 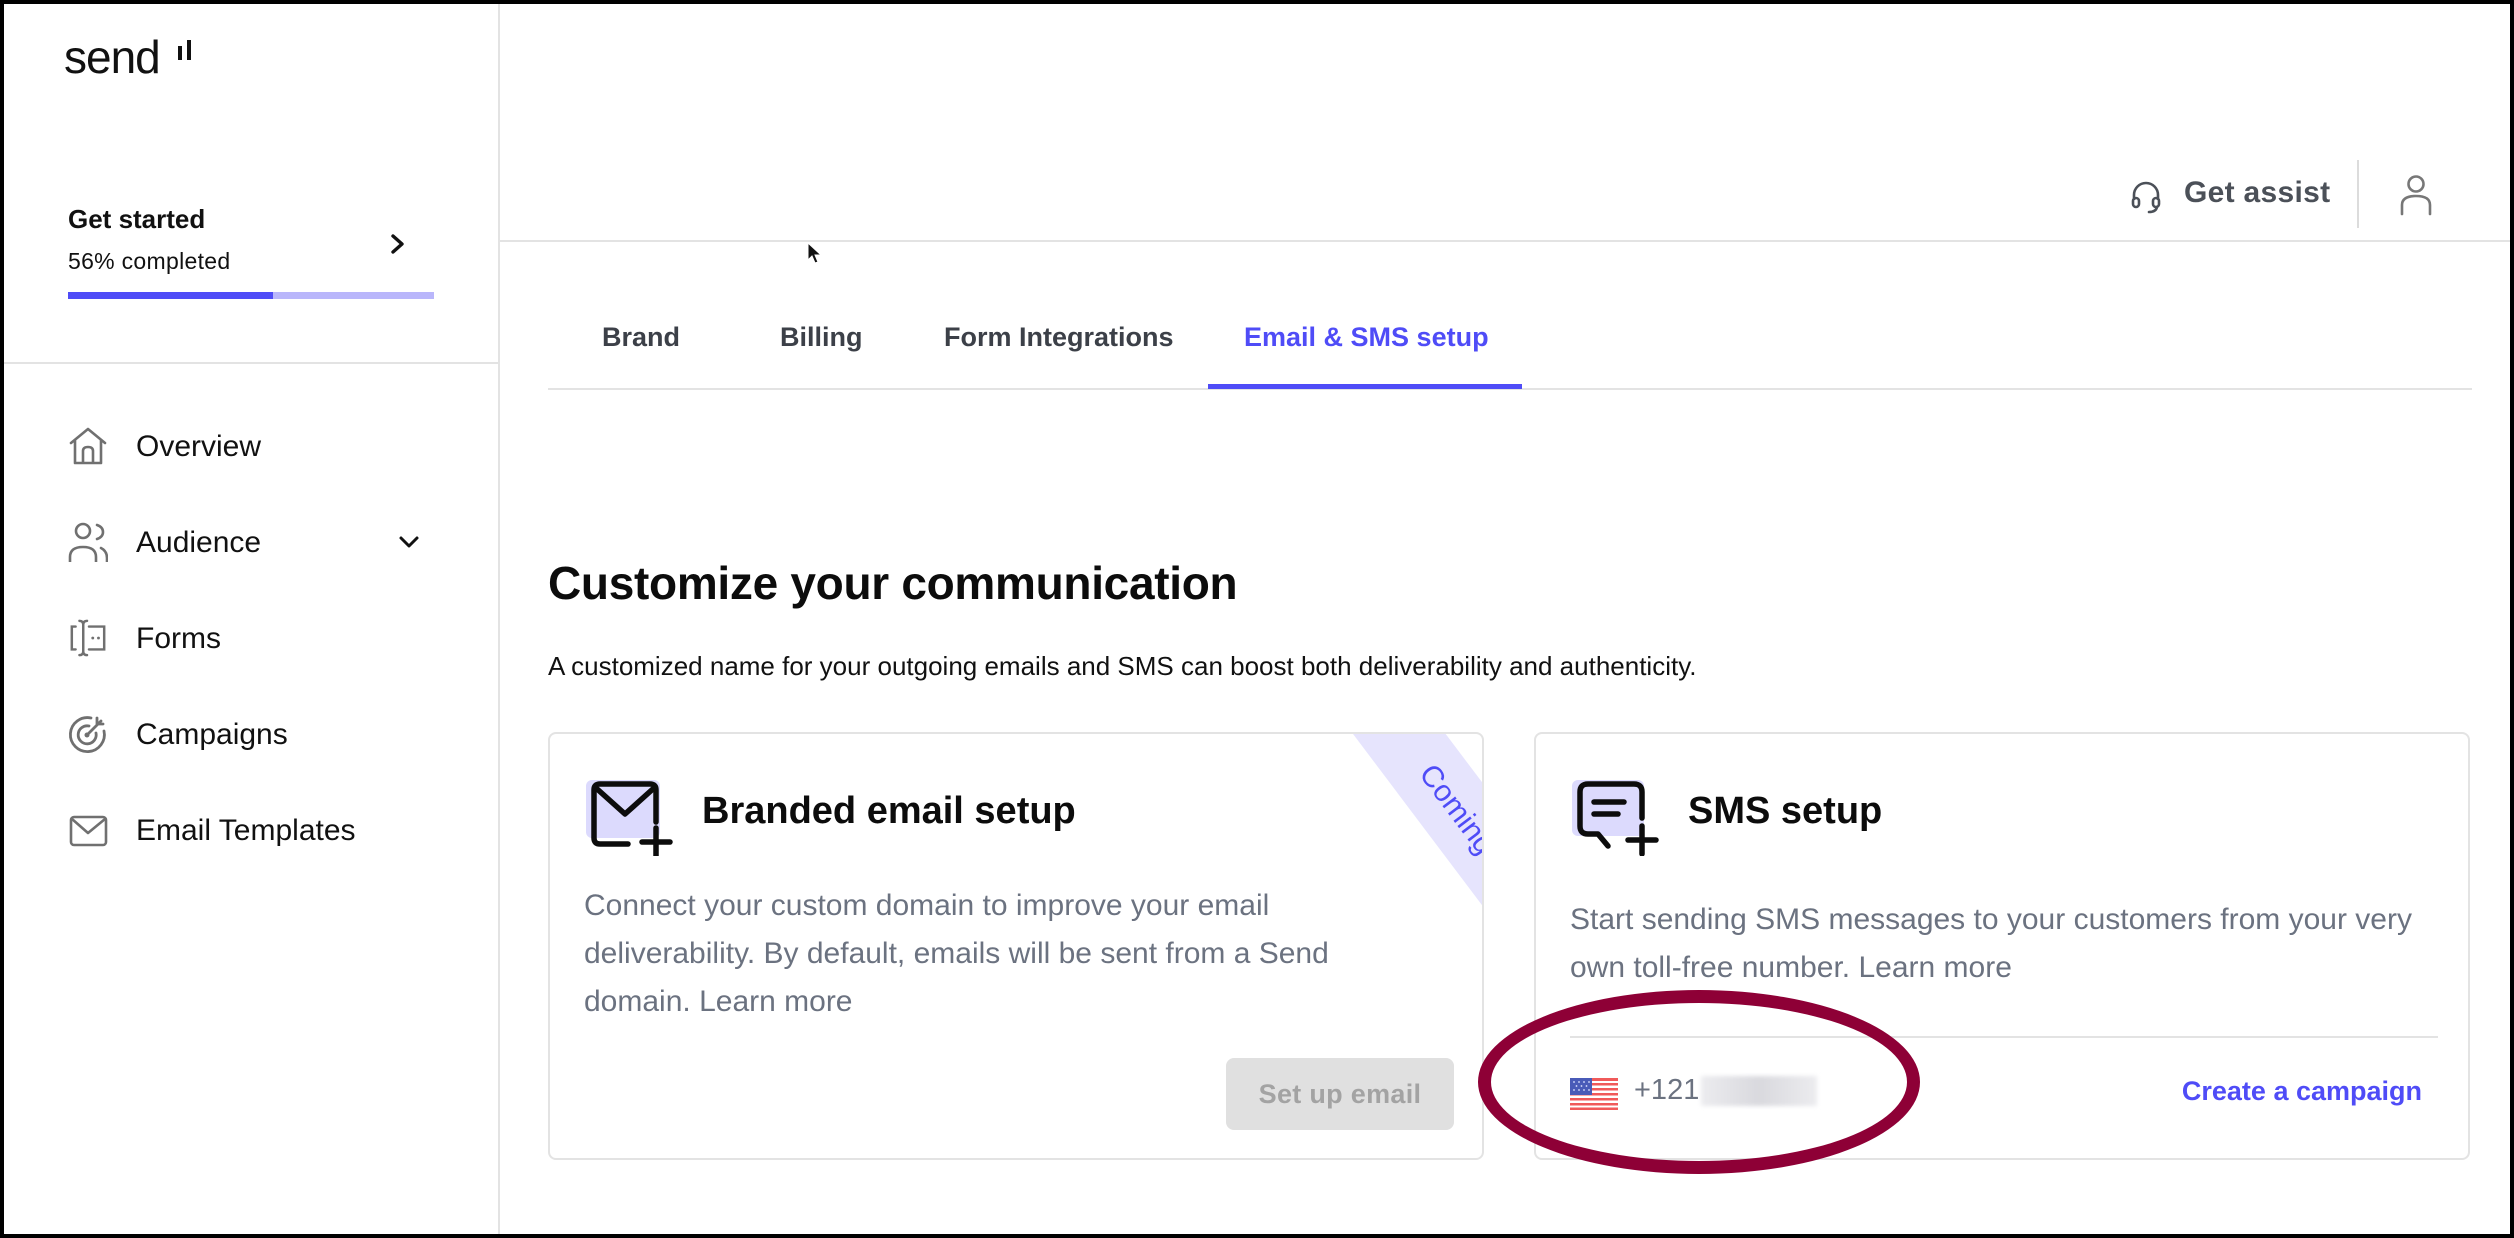 What do you see at coordinates (2302, 1091) in the screenshot?
I see `create-campaign-link: Create a campaign` at bounding box center [2302, 1091].